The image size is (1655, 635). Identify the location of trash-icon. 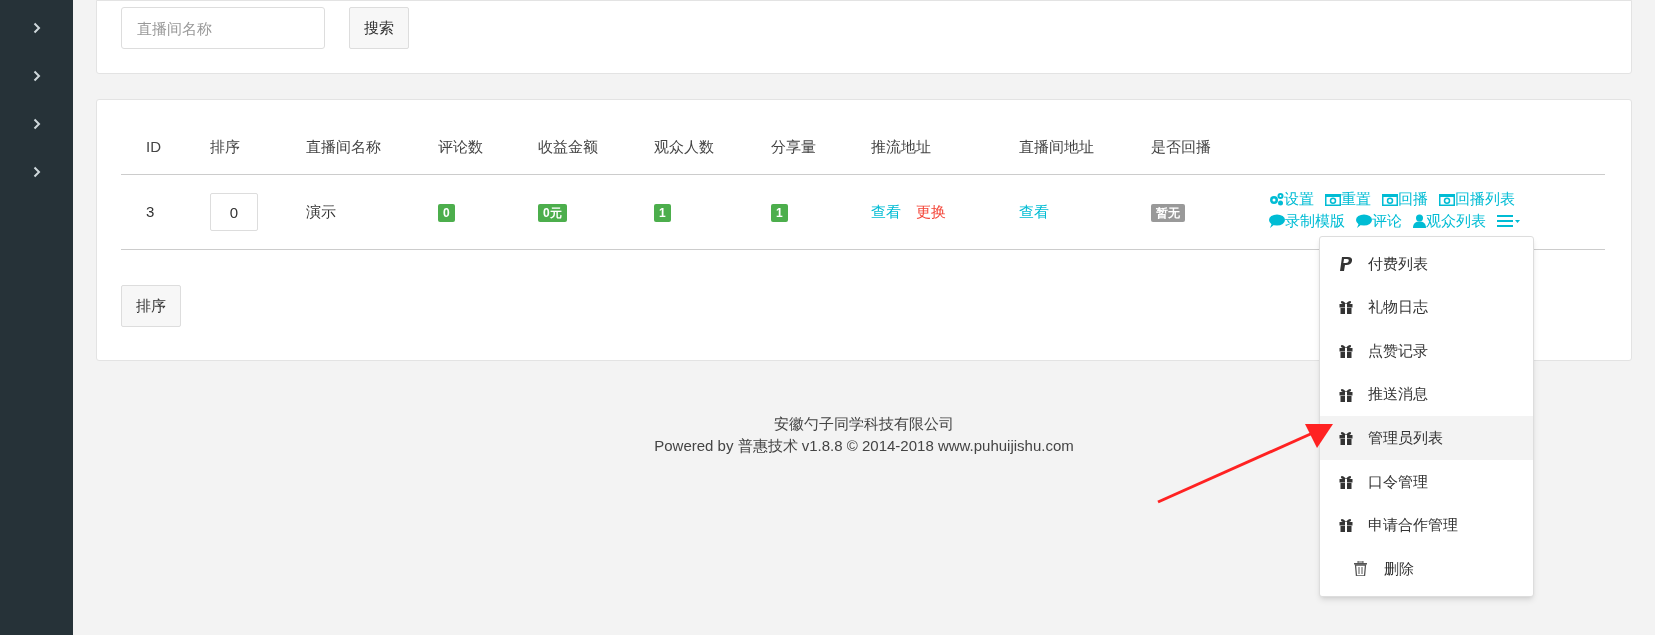
(1360, 569).